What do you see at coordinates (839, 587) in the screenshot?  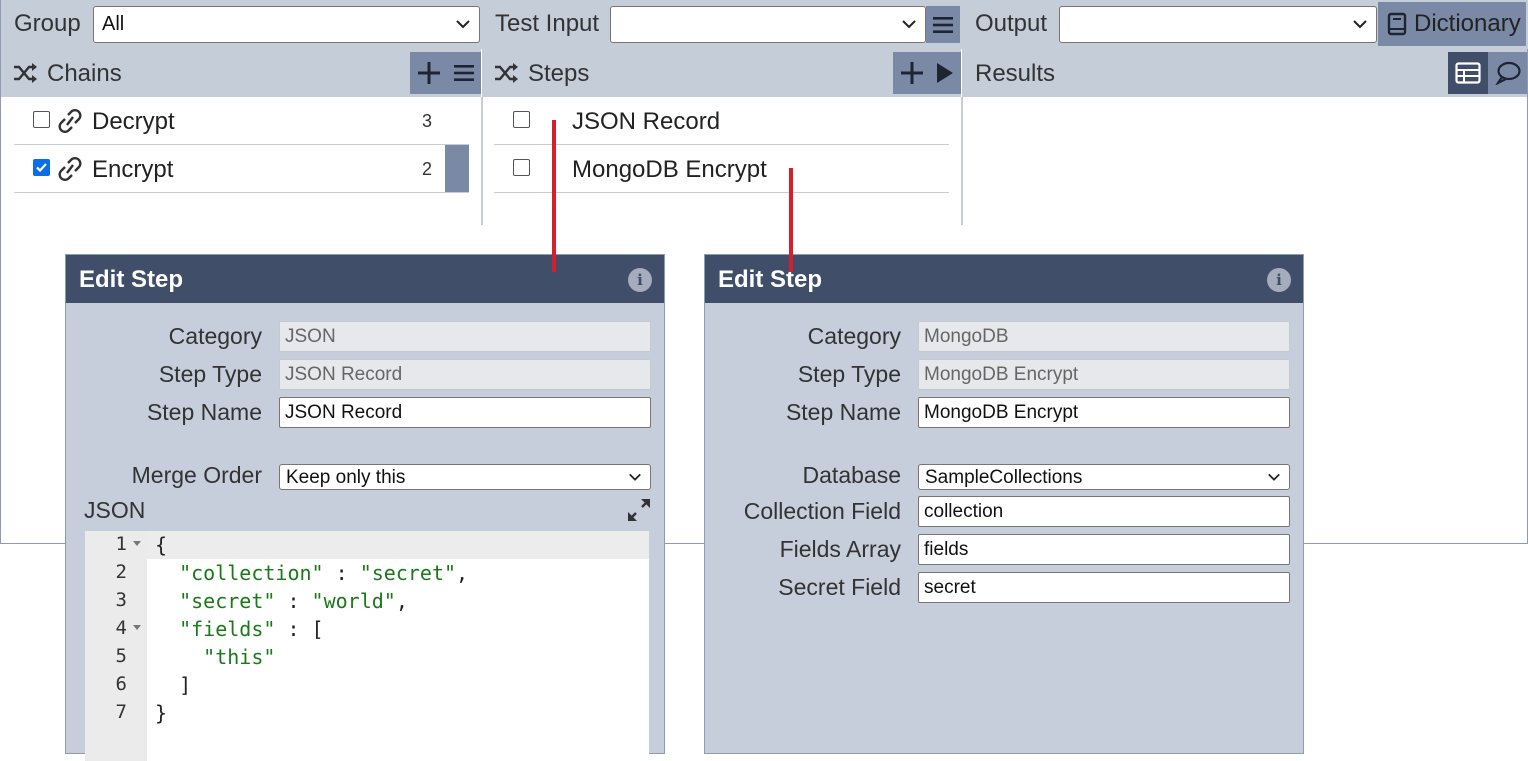 I see `secret-field-label: Secret Field` at bounding box center [839, 587].